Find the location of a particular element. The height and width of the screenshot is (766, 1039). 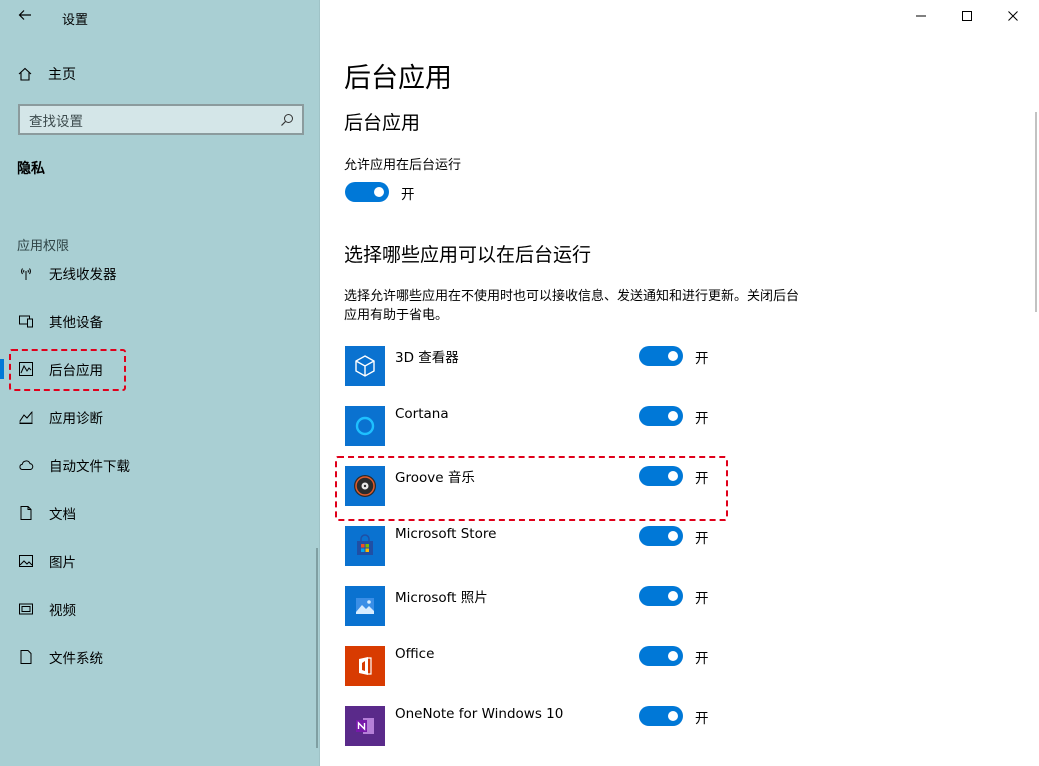

sidebar-item-auto-download: 自动文件下载 is located at coordinates (160, 465).